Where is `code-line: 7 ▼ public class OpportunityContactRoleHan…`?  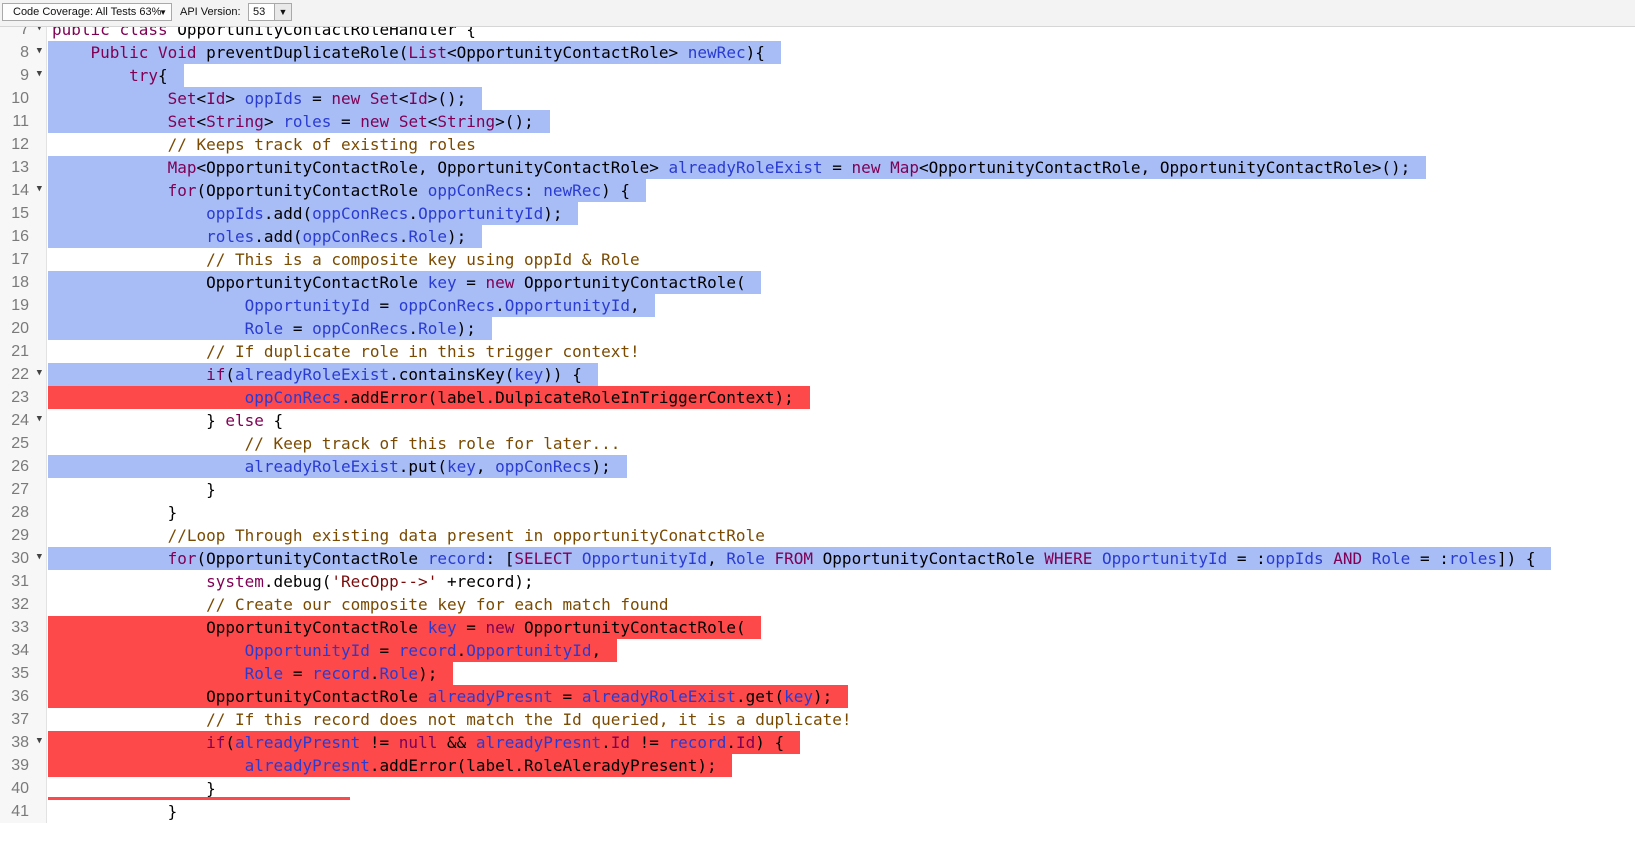 code-line: 7 ▼ public class OpportunityContactRoleHan… is located at coordinates (817, 34).